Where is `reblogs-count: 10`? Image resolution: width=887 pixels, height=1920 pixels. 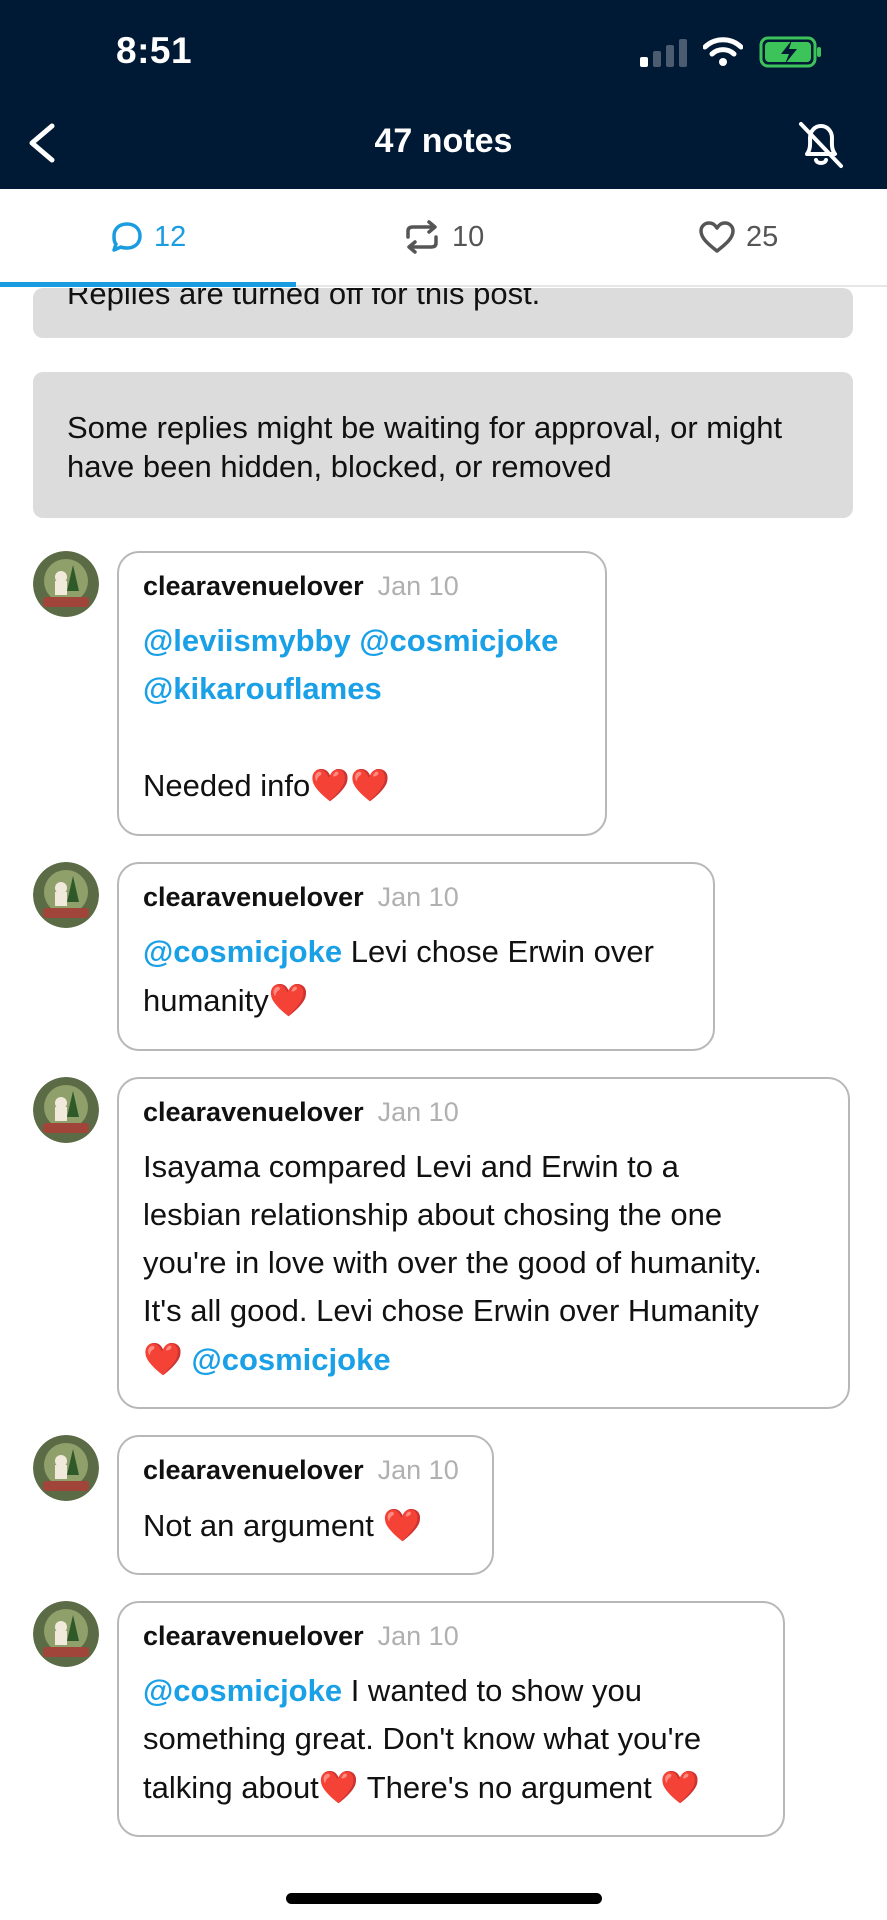
reblogs-count: 10 is located at coordinates (468, 236).